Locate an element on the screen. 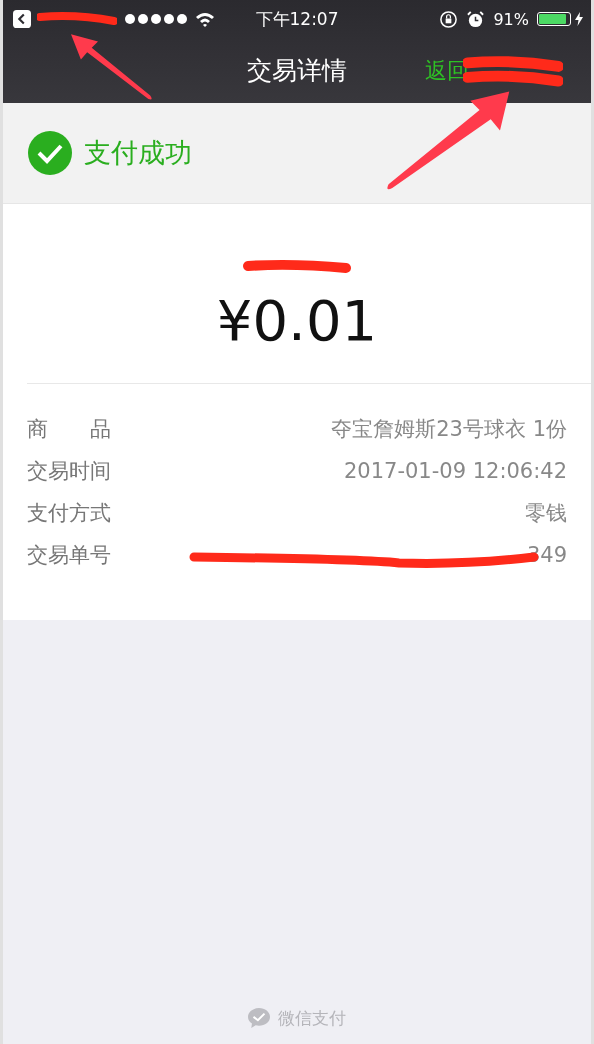 The image size is (594, 1044). page-title: 交易详情 is located at coordinates (297, 71).